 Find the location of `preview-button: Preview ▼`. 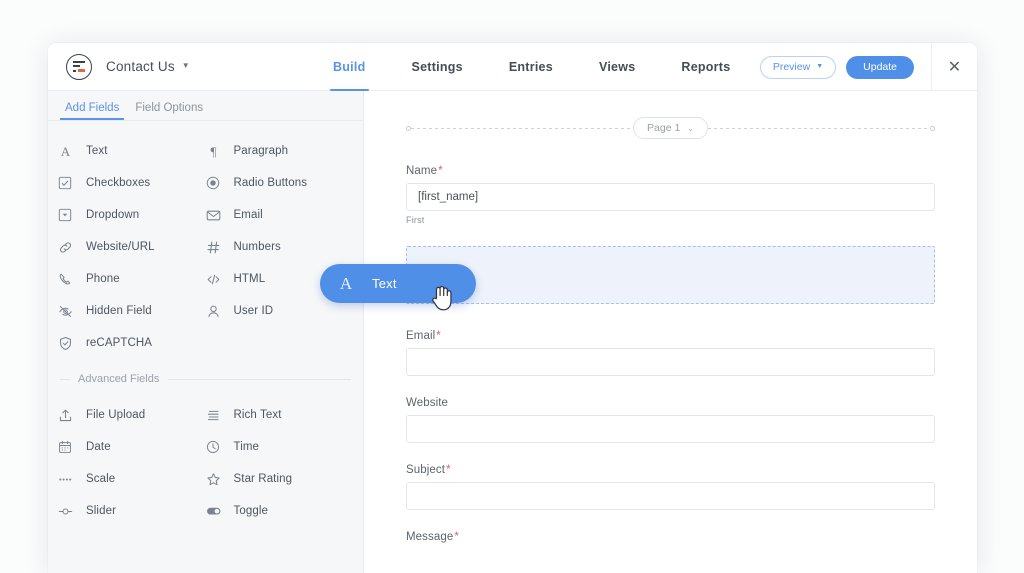

preview-button: Preview ▼ is located at coordinates (798, 67).